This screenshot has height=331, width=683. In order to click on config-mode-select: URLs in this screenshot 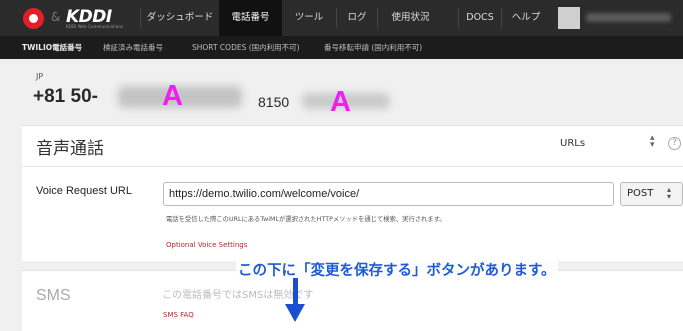, I will do `click(572, 143)`.